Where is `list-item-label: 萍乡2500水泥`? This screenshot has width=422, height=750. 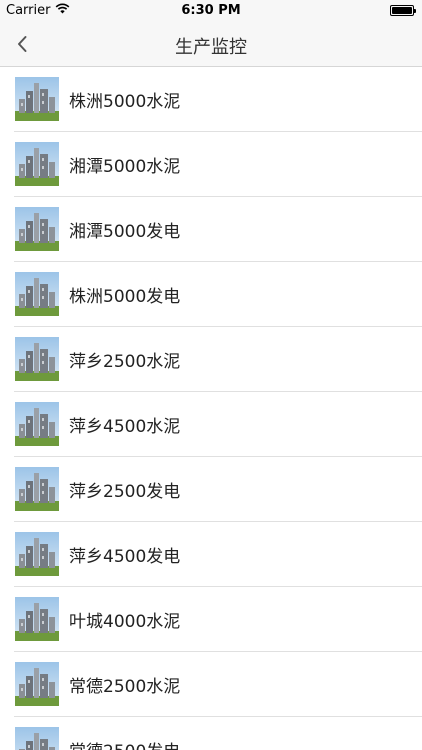
list-item-label: 萍乡2500水泥 is located at coordinates (125, 362).